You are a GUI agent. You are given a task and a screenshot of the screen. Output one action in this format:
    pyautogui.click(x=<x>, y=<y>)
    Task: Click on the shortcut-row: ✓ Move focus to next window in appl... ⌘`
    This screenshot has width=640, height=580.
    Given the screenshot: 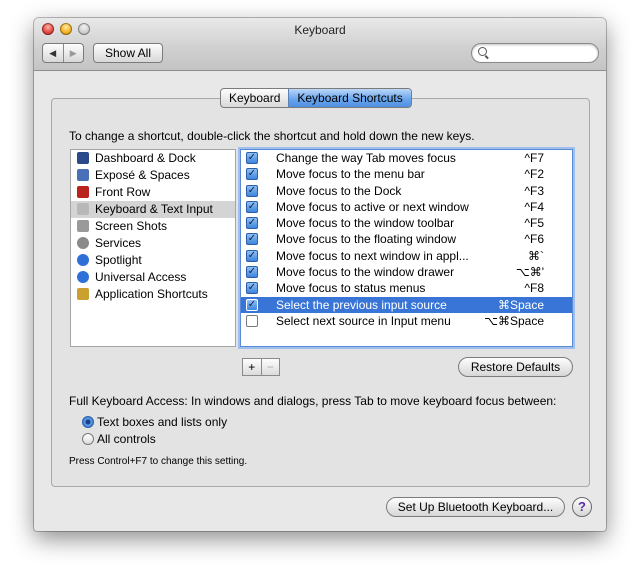 What is the action you would take?
    pyautogui.click(x=406, y=256)
    